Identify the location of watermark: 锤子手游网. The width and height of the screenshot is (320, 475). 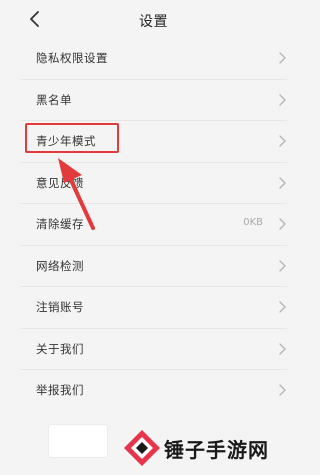
(212, 448).